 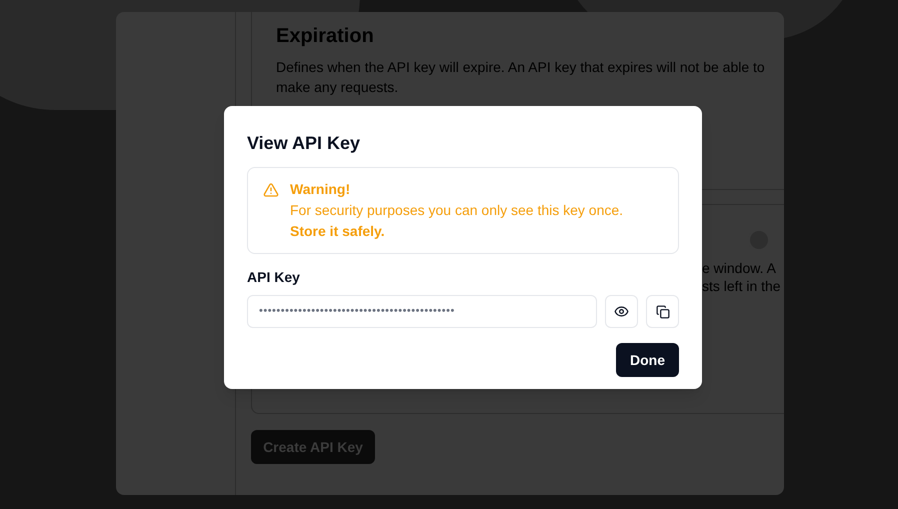 I want to click on eye-icon, so click(x=621, y=311).